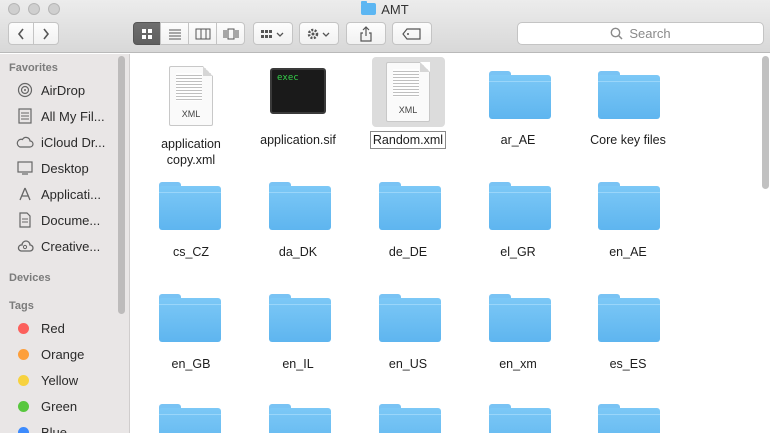  What do you see at coordinates (69, 406) in the screenshot?
I see `sidebar-tag-green: Green` at bounding box center [69, 406].